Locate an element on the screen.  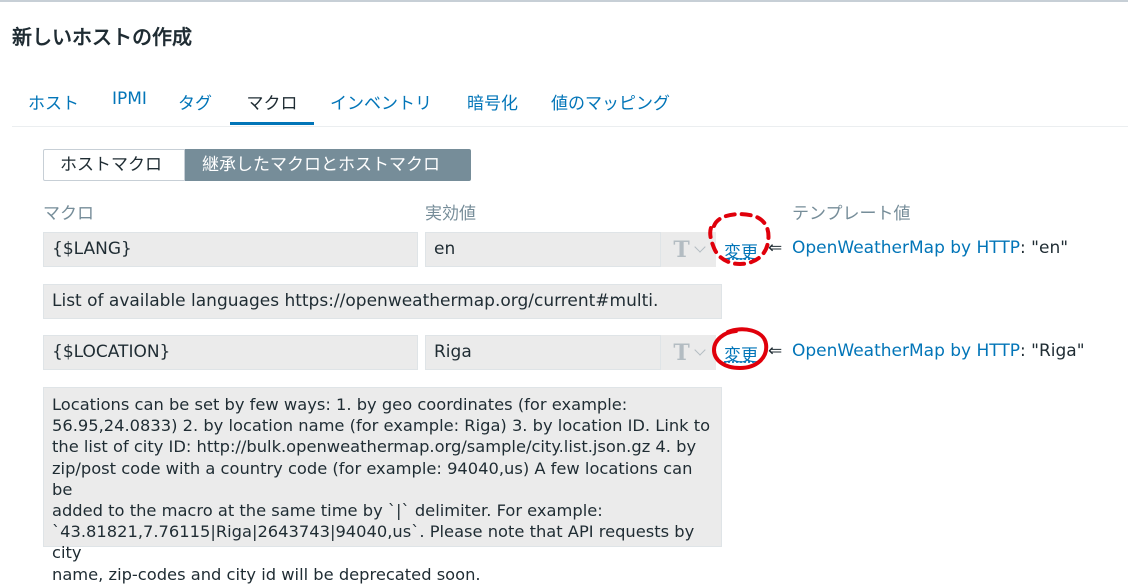
tab-bar: ホスト IPMI タグ マクロ インベントリ 暗号化 値のマッピング is located at coordinates (570, 105).